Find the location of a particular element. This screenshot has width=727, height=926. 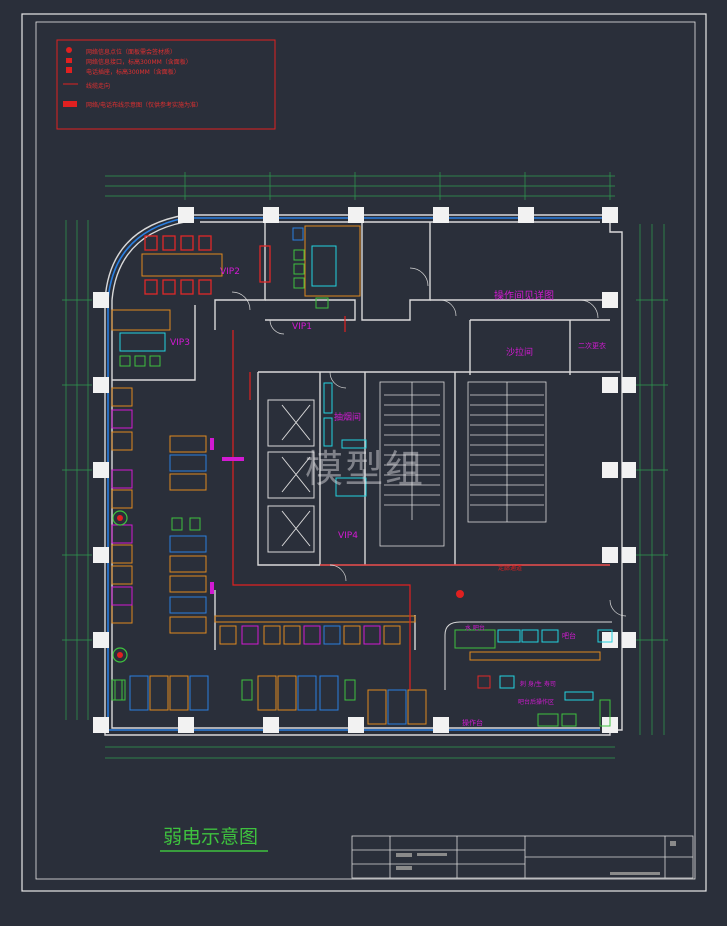

room-label-sand: 沙拉间 is located at coordinates (520, 353).